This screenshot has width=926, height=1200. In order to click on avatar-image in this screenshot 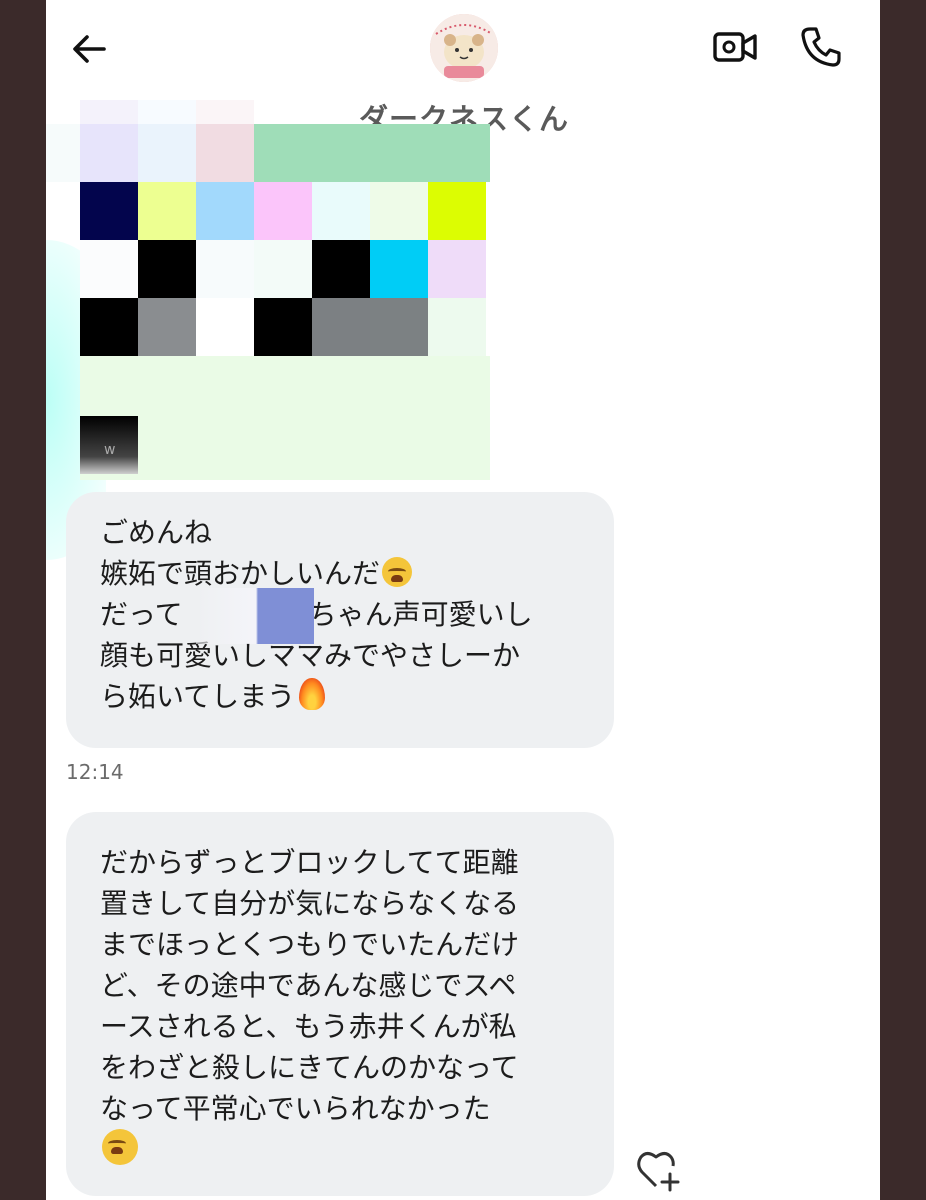, I will do `click(464, 48)`.